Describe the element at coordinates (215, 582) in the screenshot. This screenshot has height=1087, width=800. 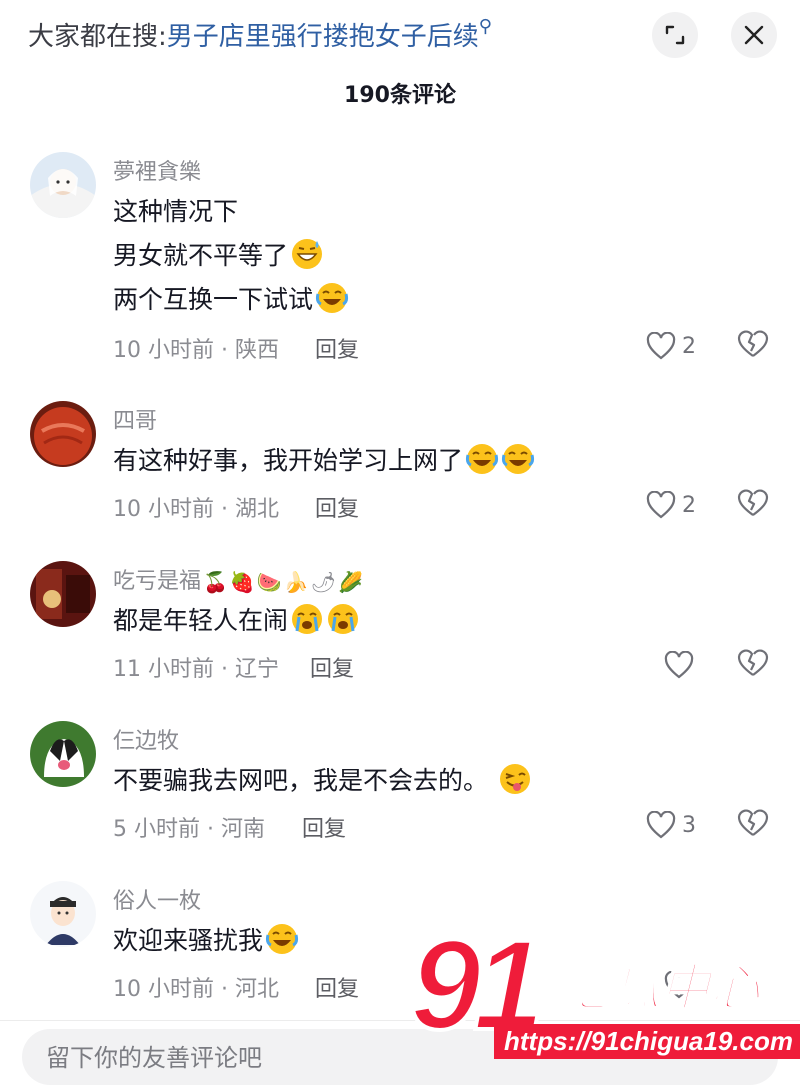
I see `cherry-emoji-icon: 🍒` at that location.